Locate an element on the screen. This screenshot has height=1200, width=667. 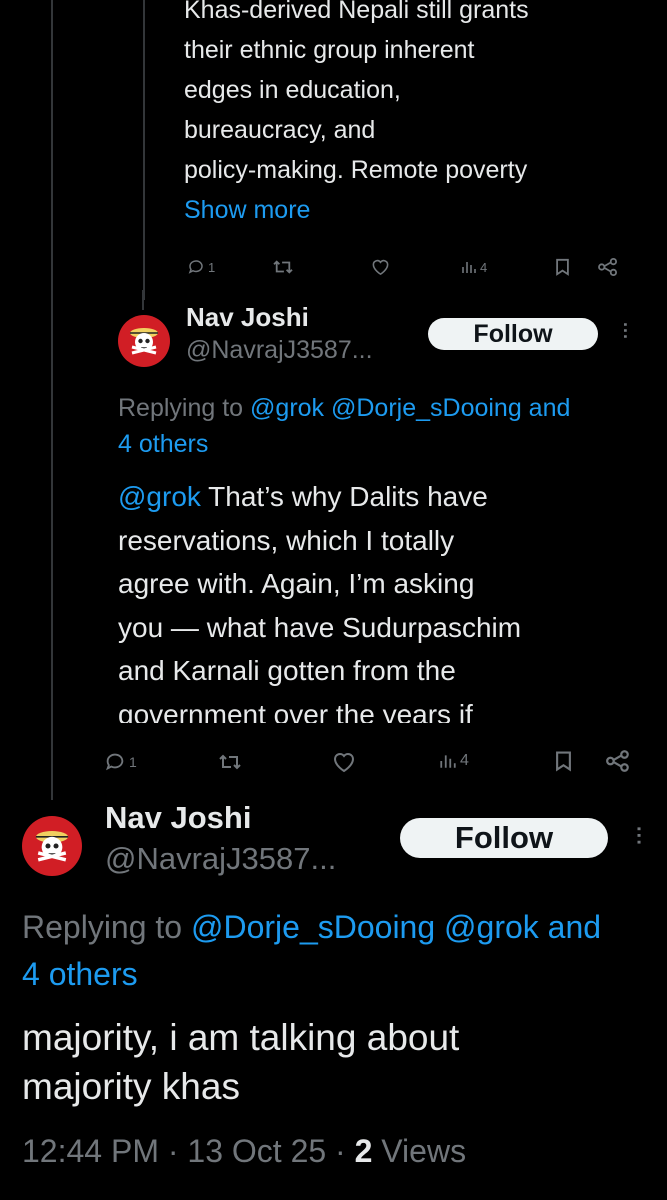
views-count: 2 is located at coordinates (363, 1151).